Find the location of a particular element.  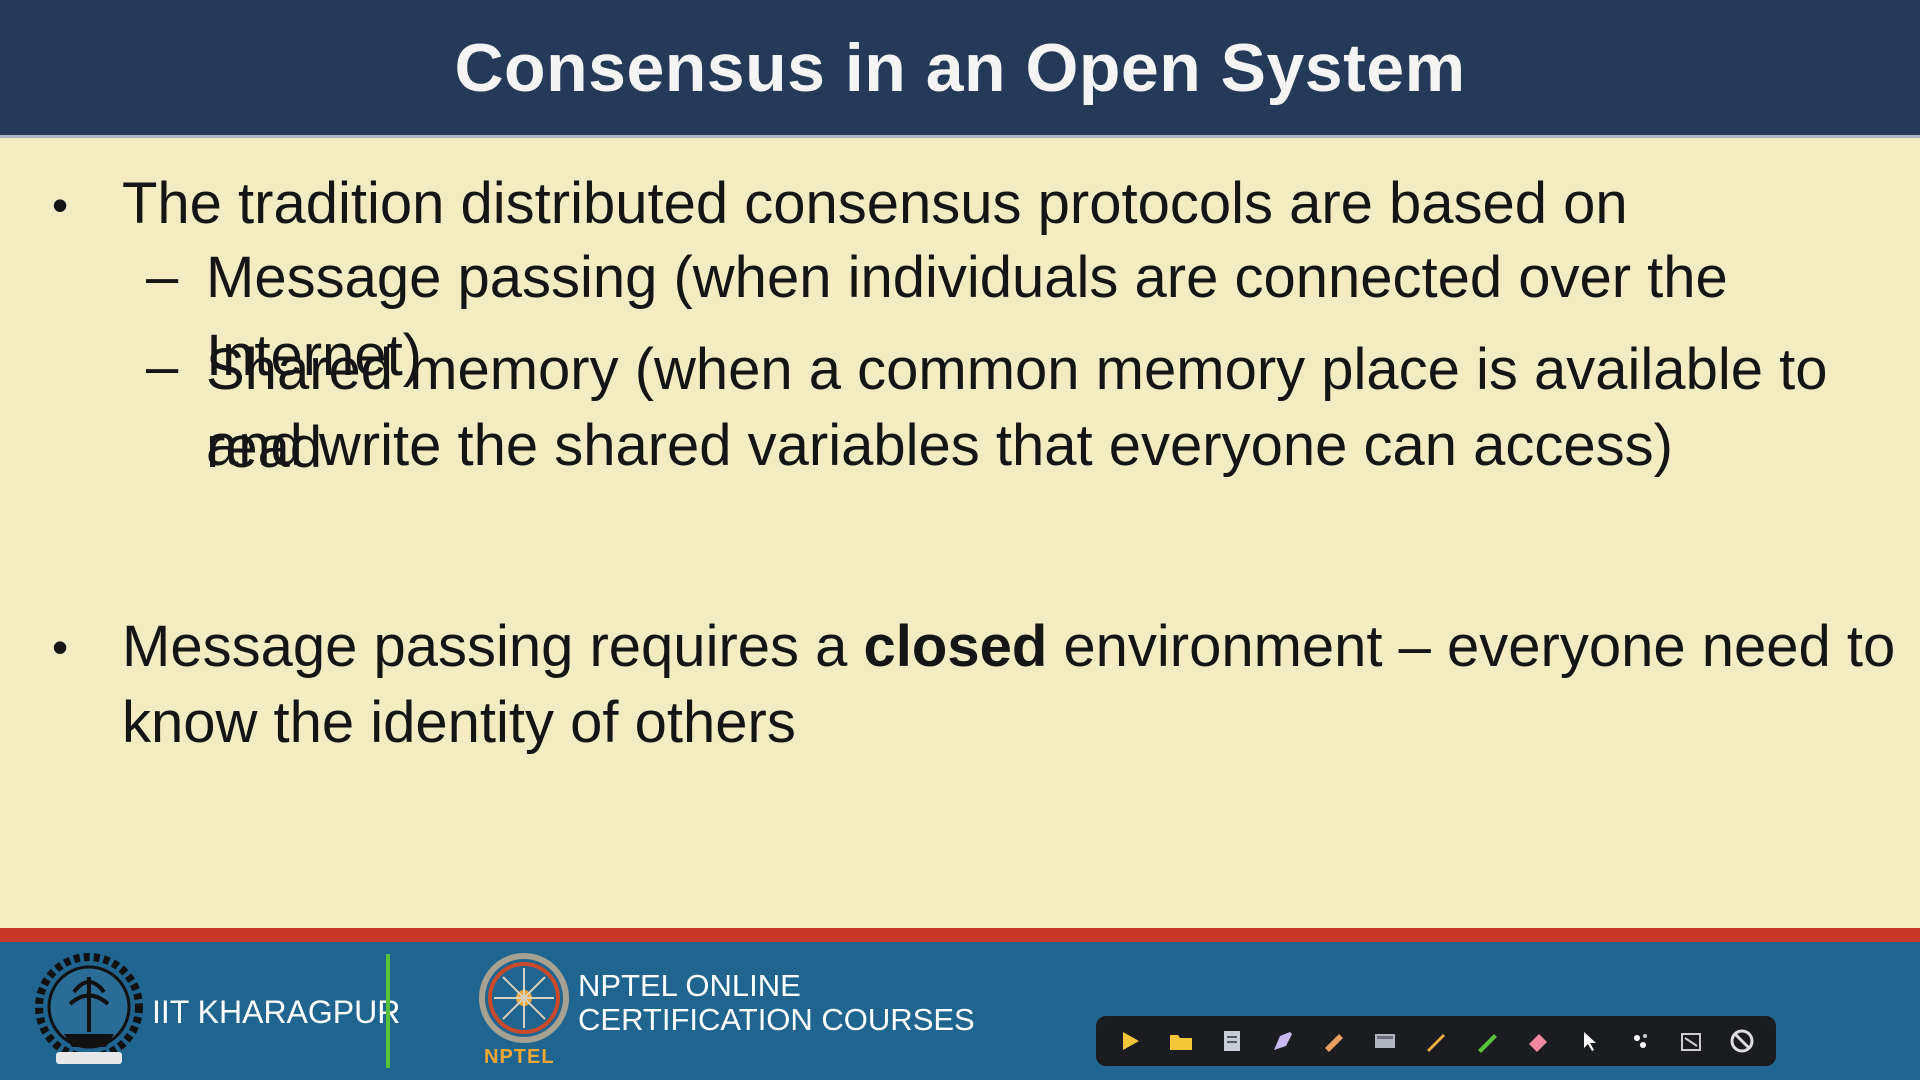

slide-title-bar: Consensus in an Open System is located at coordinates (960, 69).